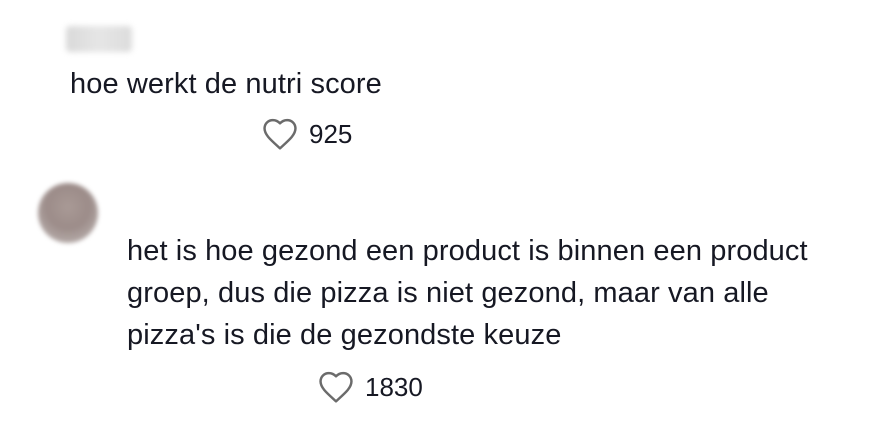 The height and width of the screenshot is (422, 876). I want to click on like-button: 925, so click(306, 134).